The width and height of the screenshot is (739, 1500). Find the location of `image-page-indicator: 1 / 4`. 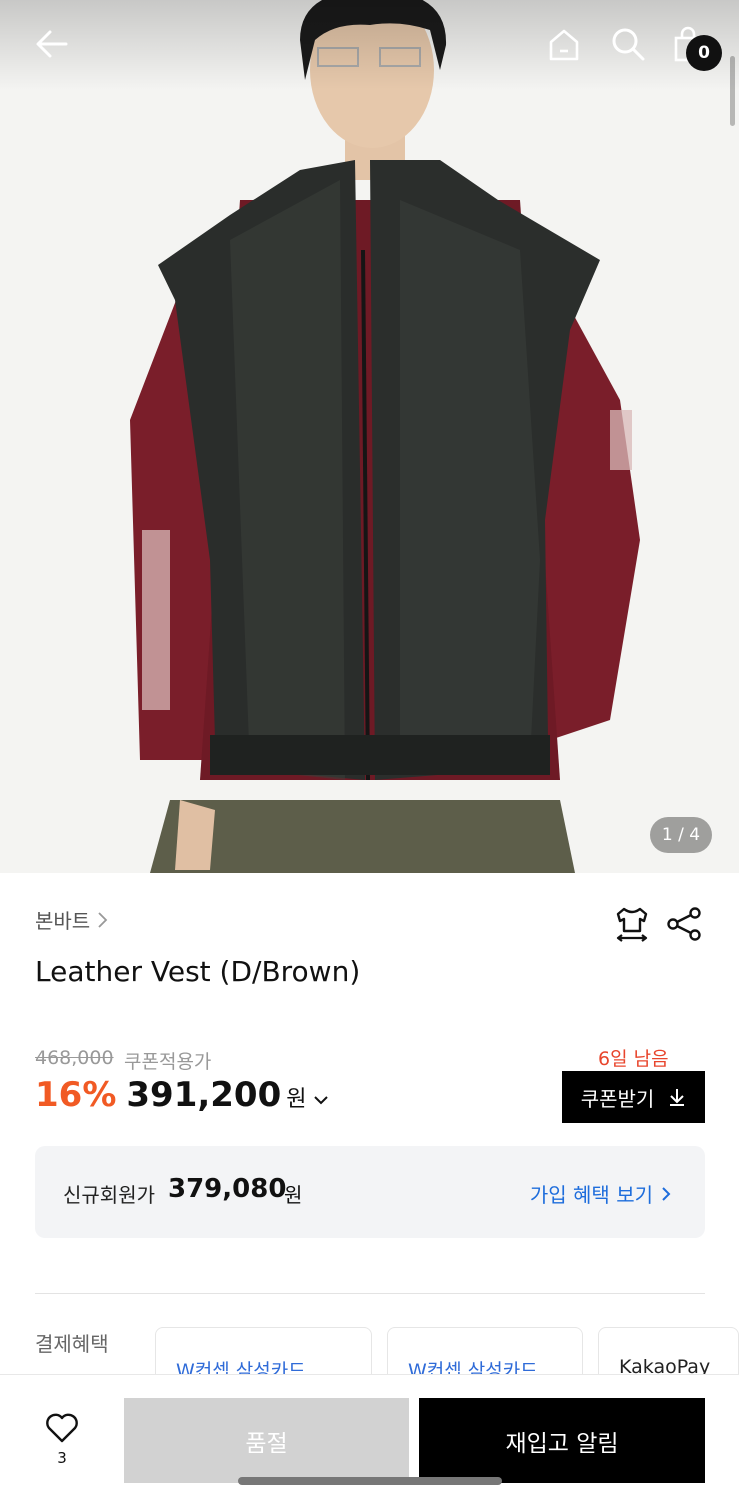

image-page-indicator: 1 / 4 is located at coordinates (681, 835).